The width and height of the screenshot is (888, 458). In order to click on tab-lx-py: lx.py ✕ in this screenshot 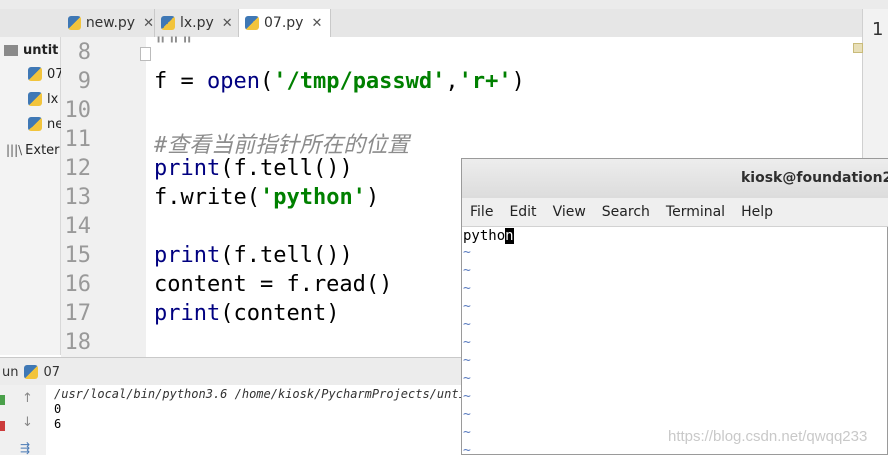, I will do `click(197, 23)`.